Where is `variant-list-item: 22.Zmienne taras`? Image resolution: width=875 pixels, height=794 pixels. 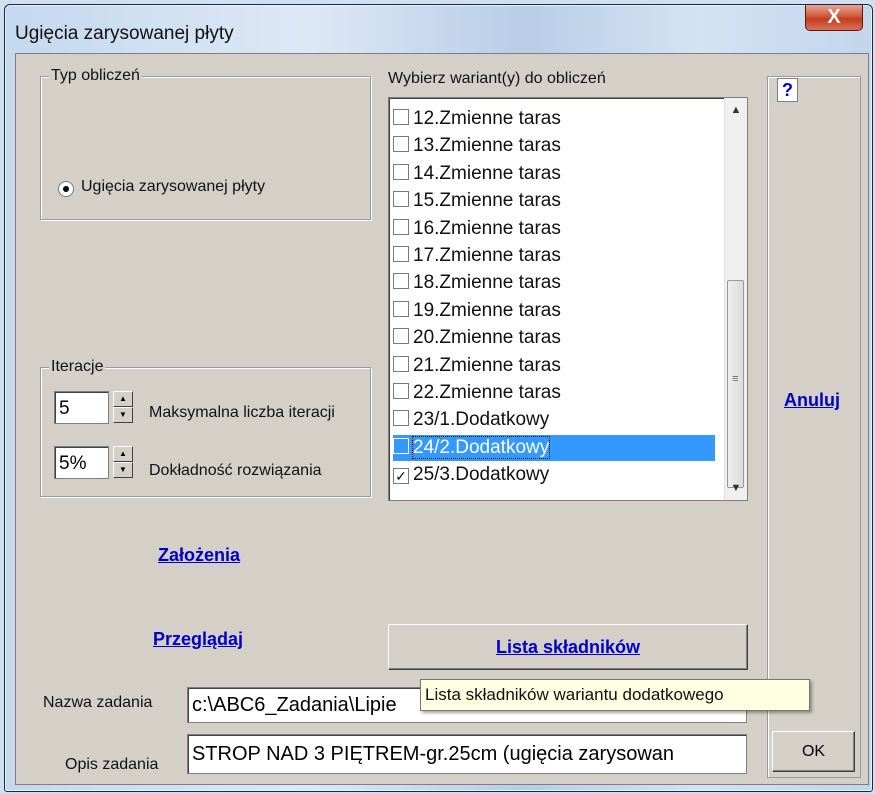 variant-list-item: 22.Zmienne taras is located at coordinates (554, 393).